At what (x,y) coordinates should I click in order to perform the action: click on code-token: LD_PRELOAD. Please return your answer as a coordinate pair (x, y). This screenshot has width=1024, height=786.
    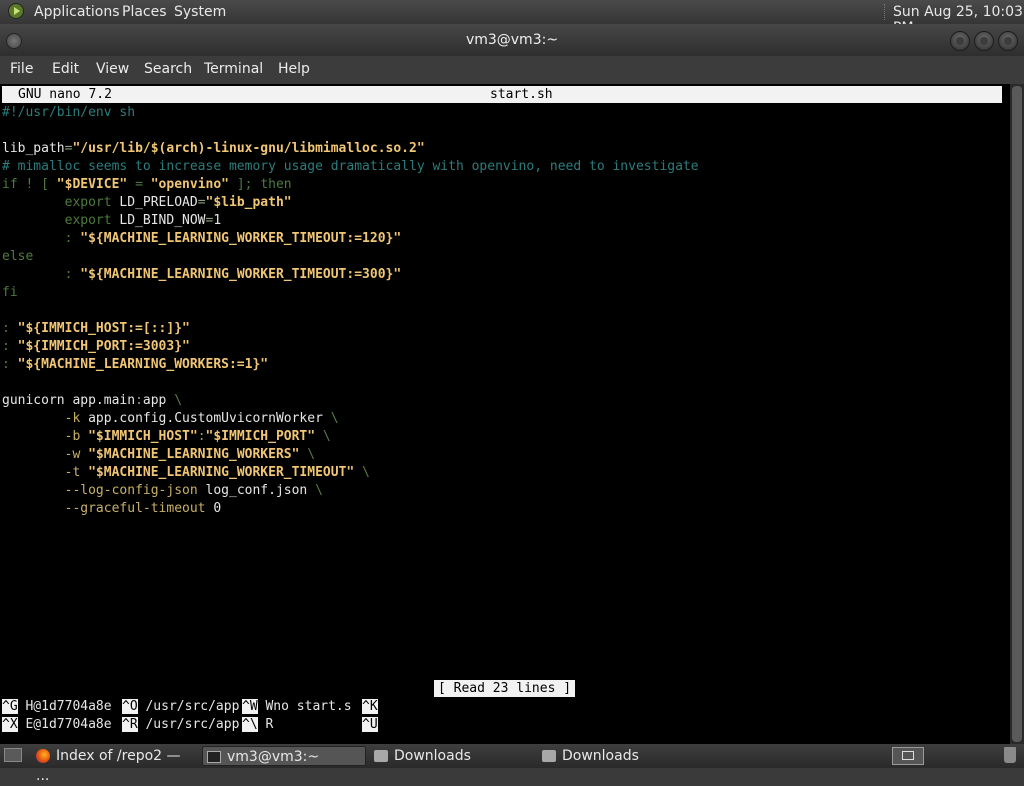
    Looking at the image, I should click on (154, 202).